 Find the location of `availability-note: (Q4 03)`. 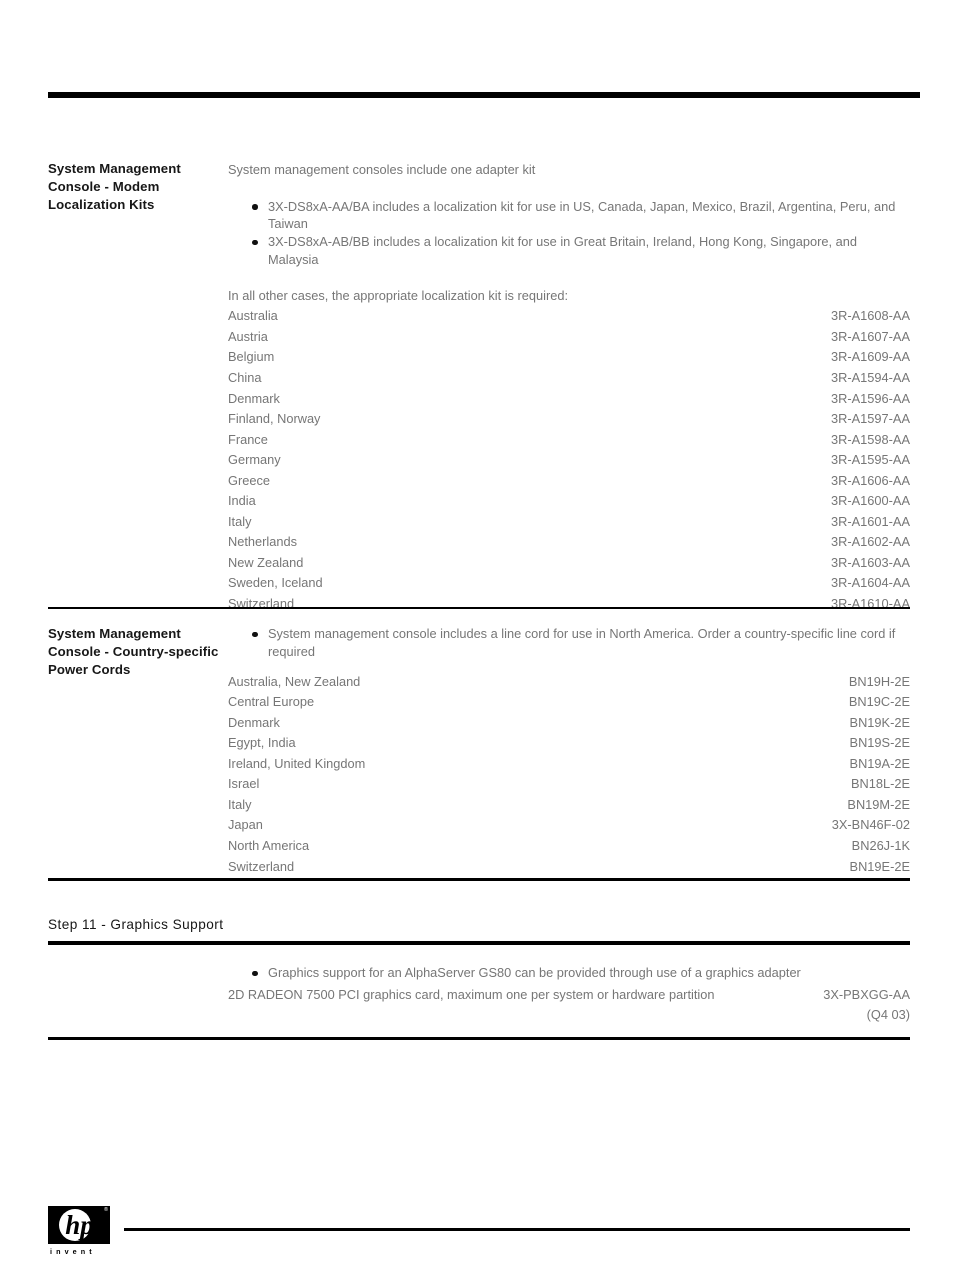

availability-note: (Q4 03) is located at coordinates (888, 1015).